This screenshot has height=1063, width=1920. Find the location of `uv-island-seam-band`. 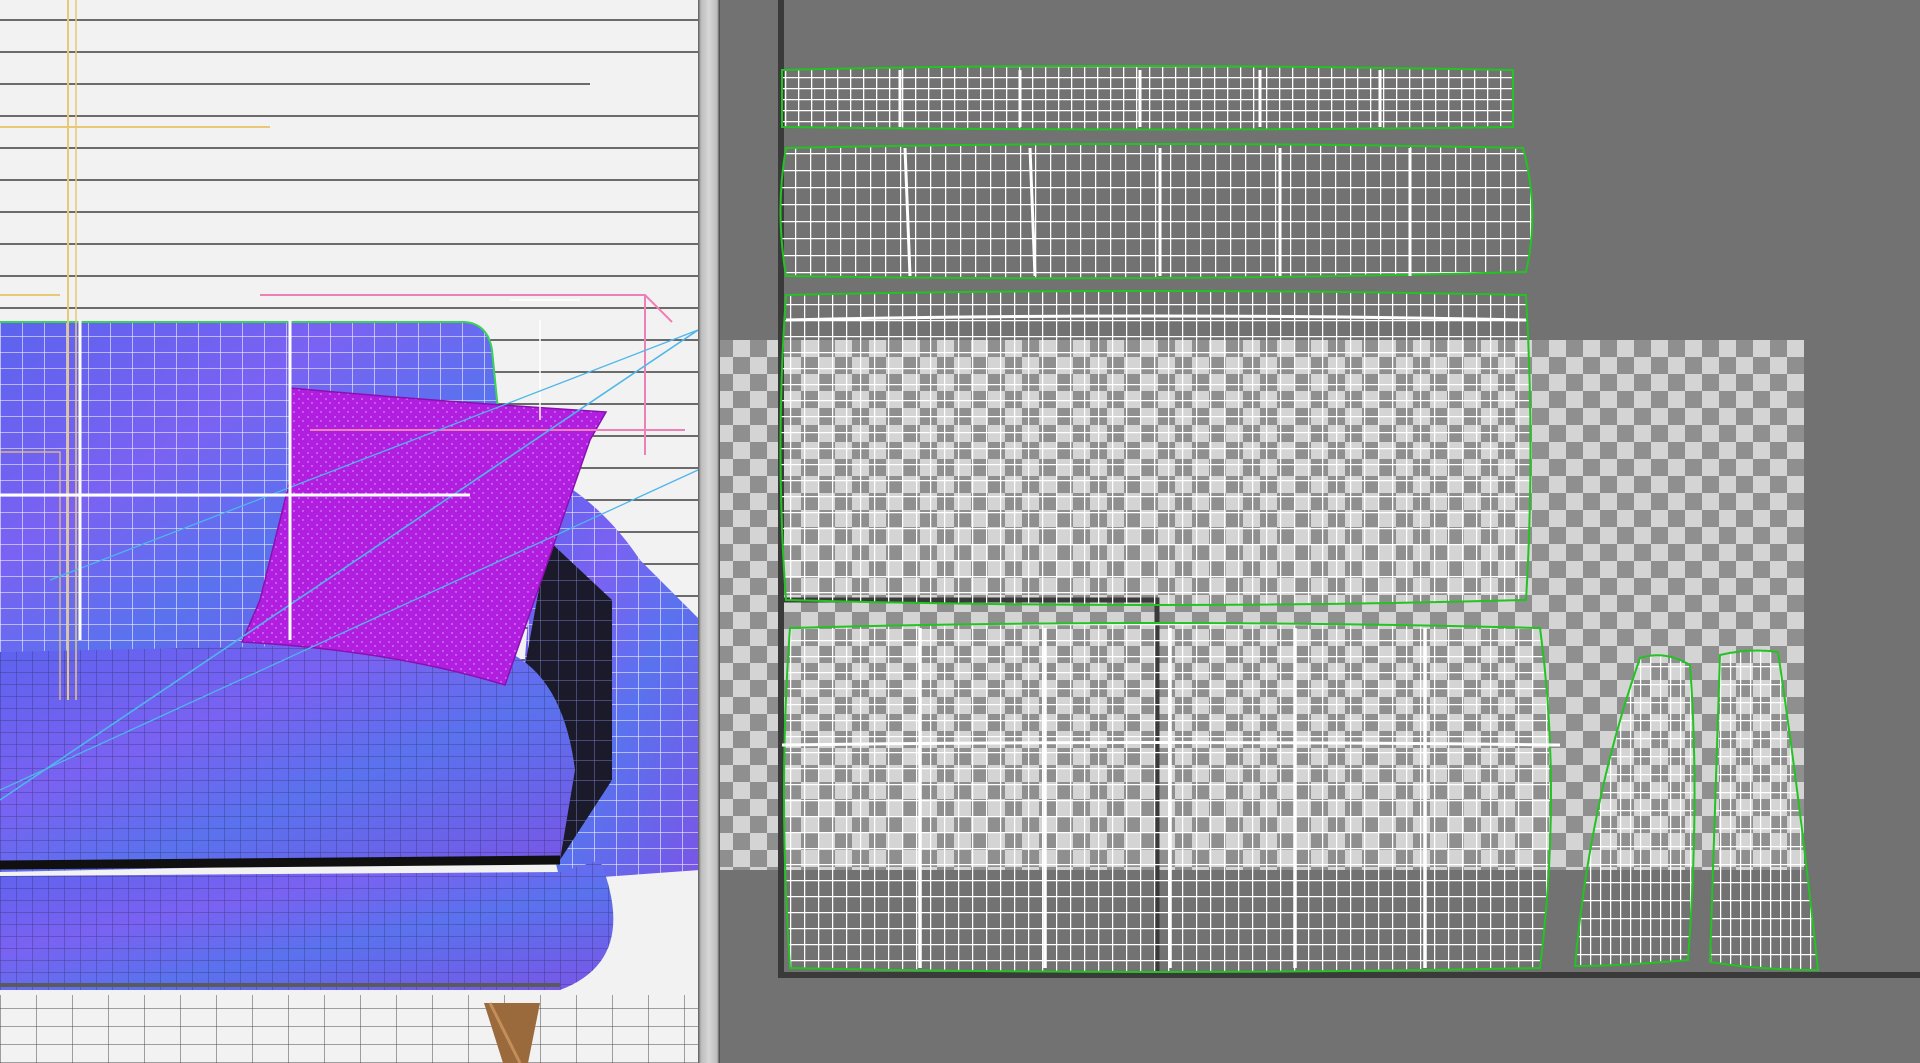

uv-island-seam-band is located at coordinates (1156, 211).